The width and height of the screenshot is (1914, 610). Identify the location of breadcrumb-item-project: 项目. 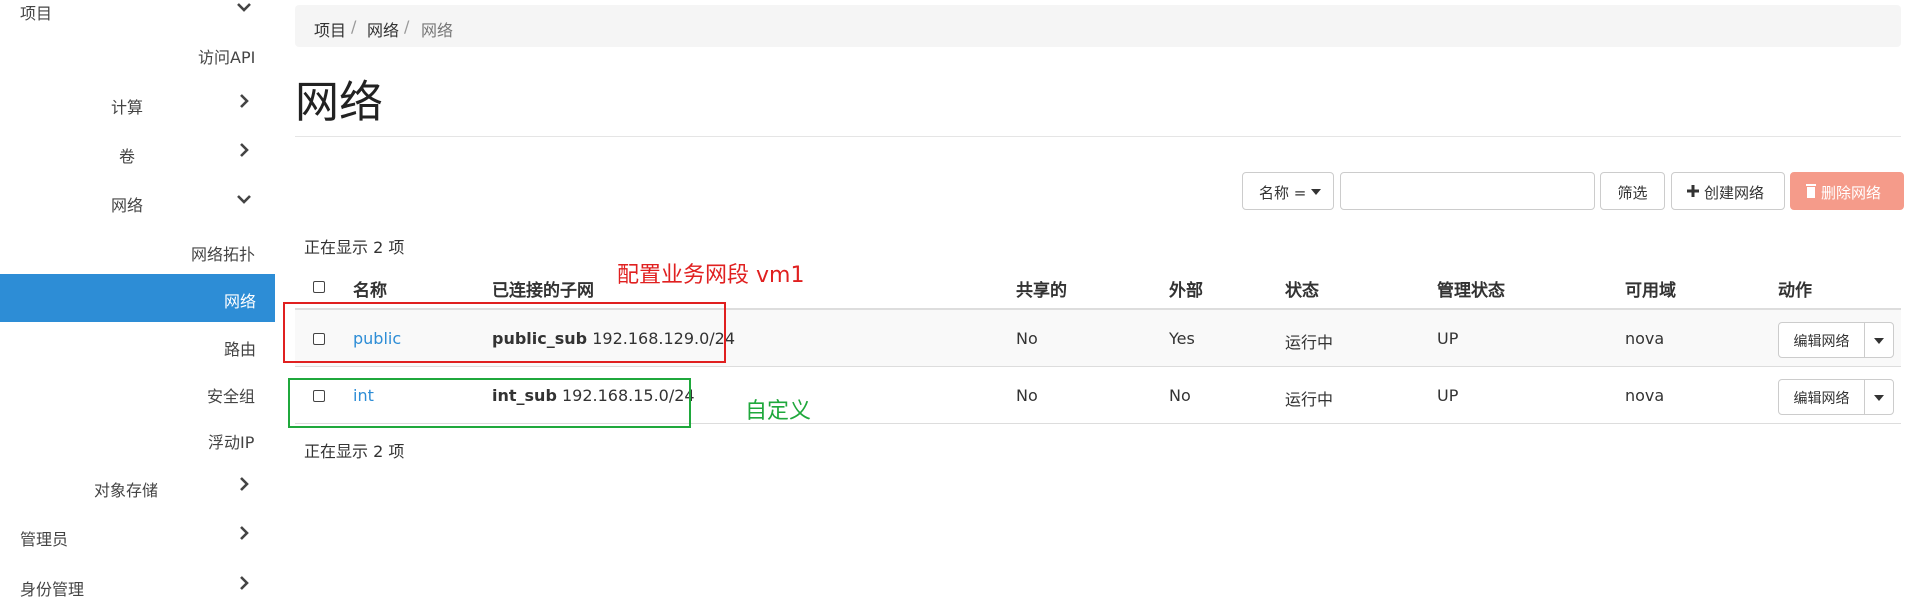
(330, 29).